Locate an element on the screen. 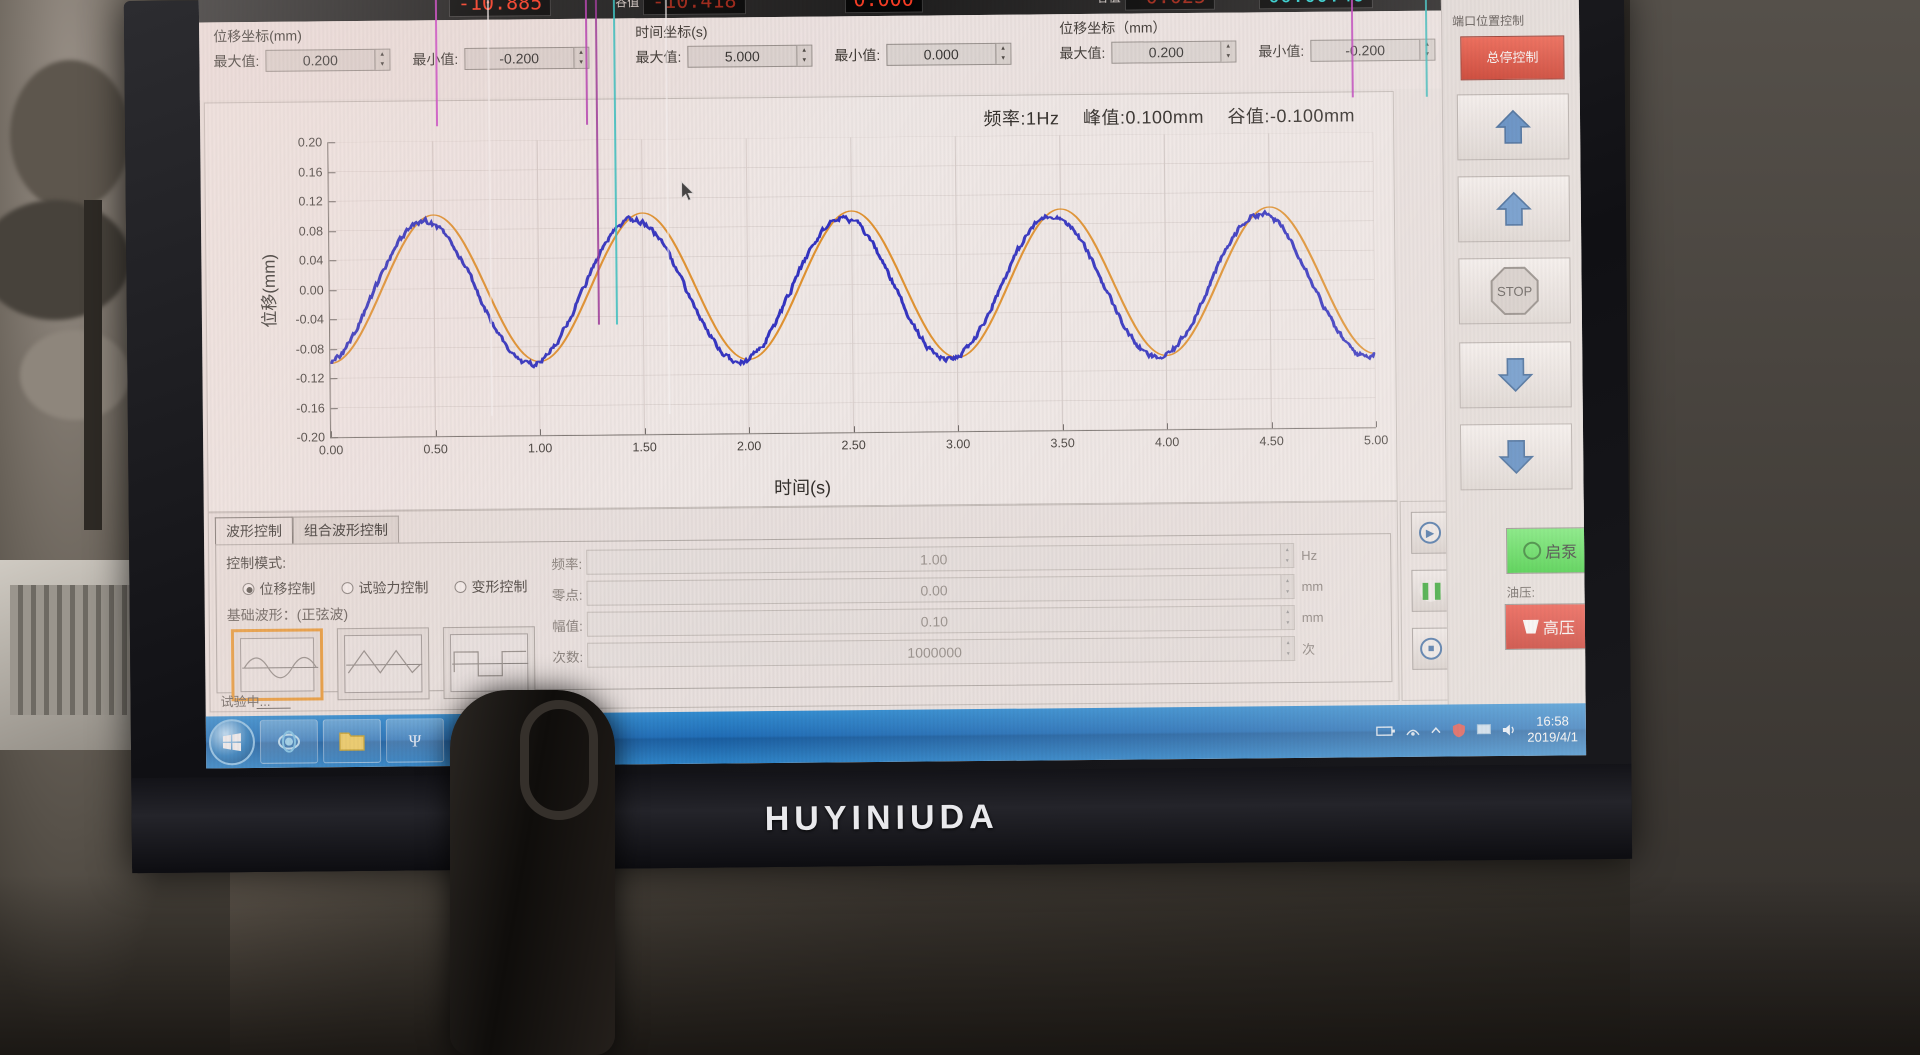  param-zero-unit: mm is located at coordinates (1312, 586).